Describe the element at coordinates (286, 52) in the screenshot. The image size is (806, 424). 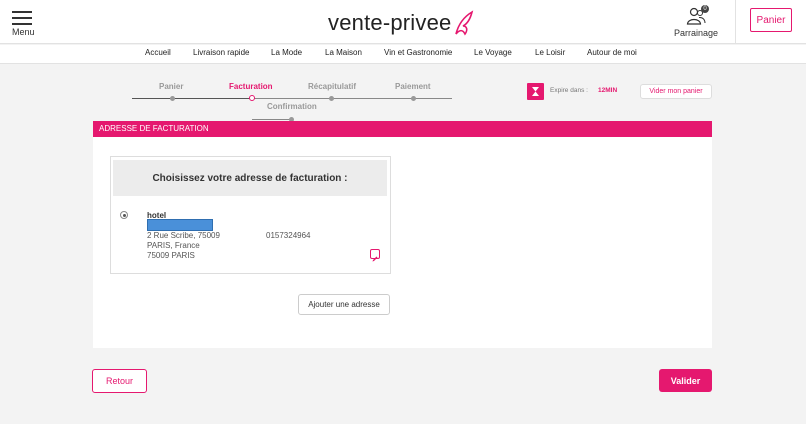
I see `nav-item-la-mode: La Mode` at that location.